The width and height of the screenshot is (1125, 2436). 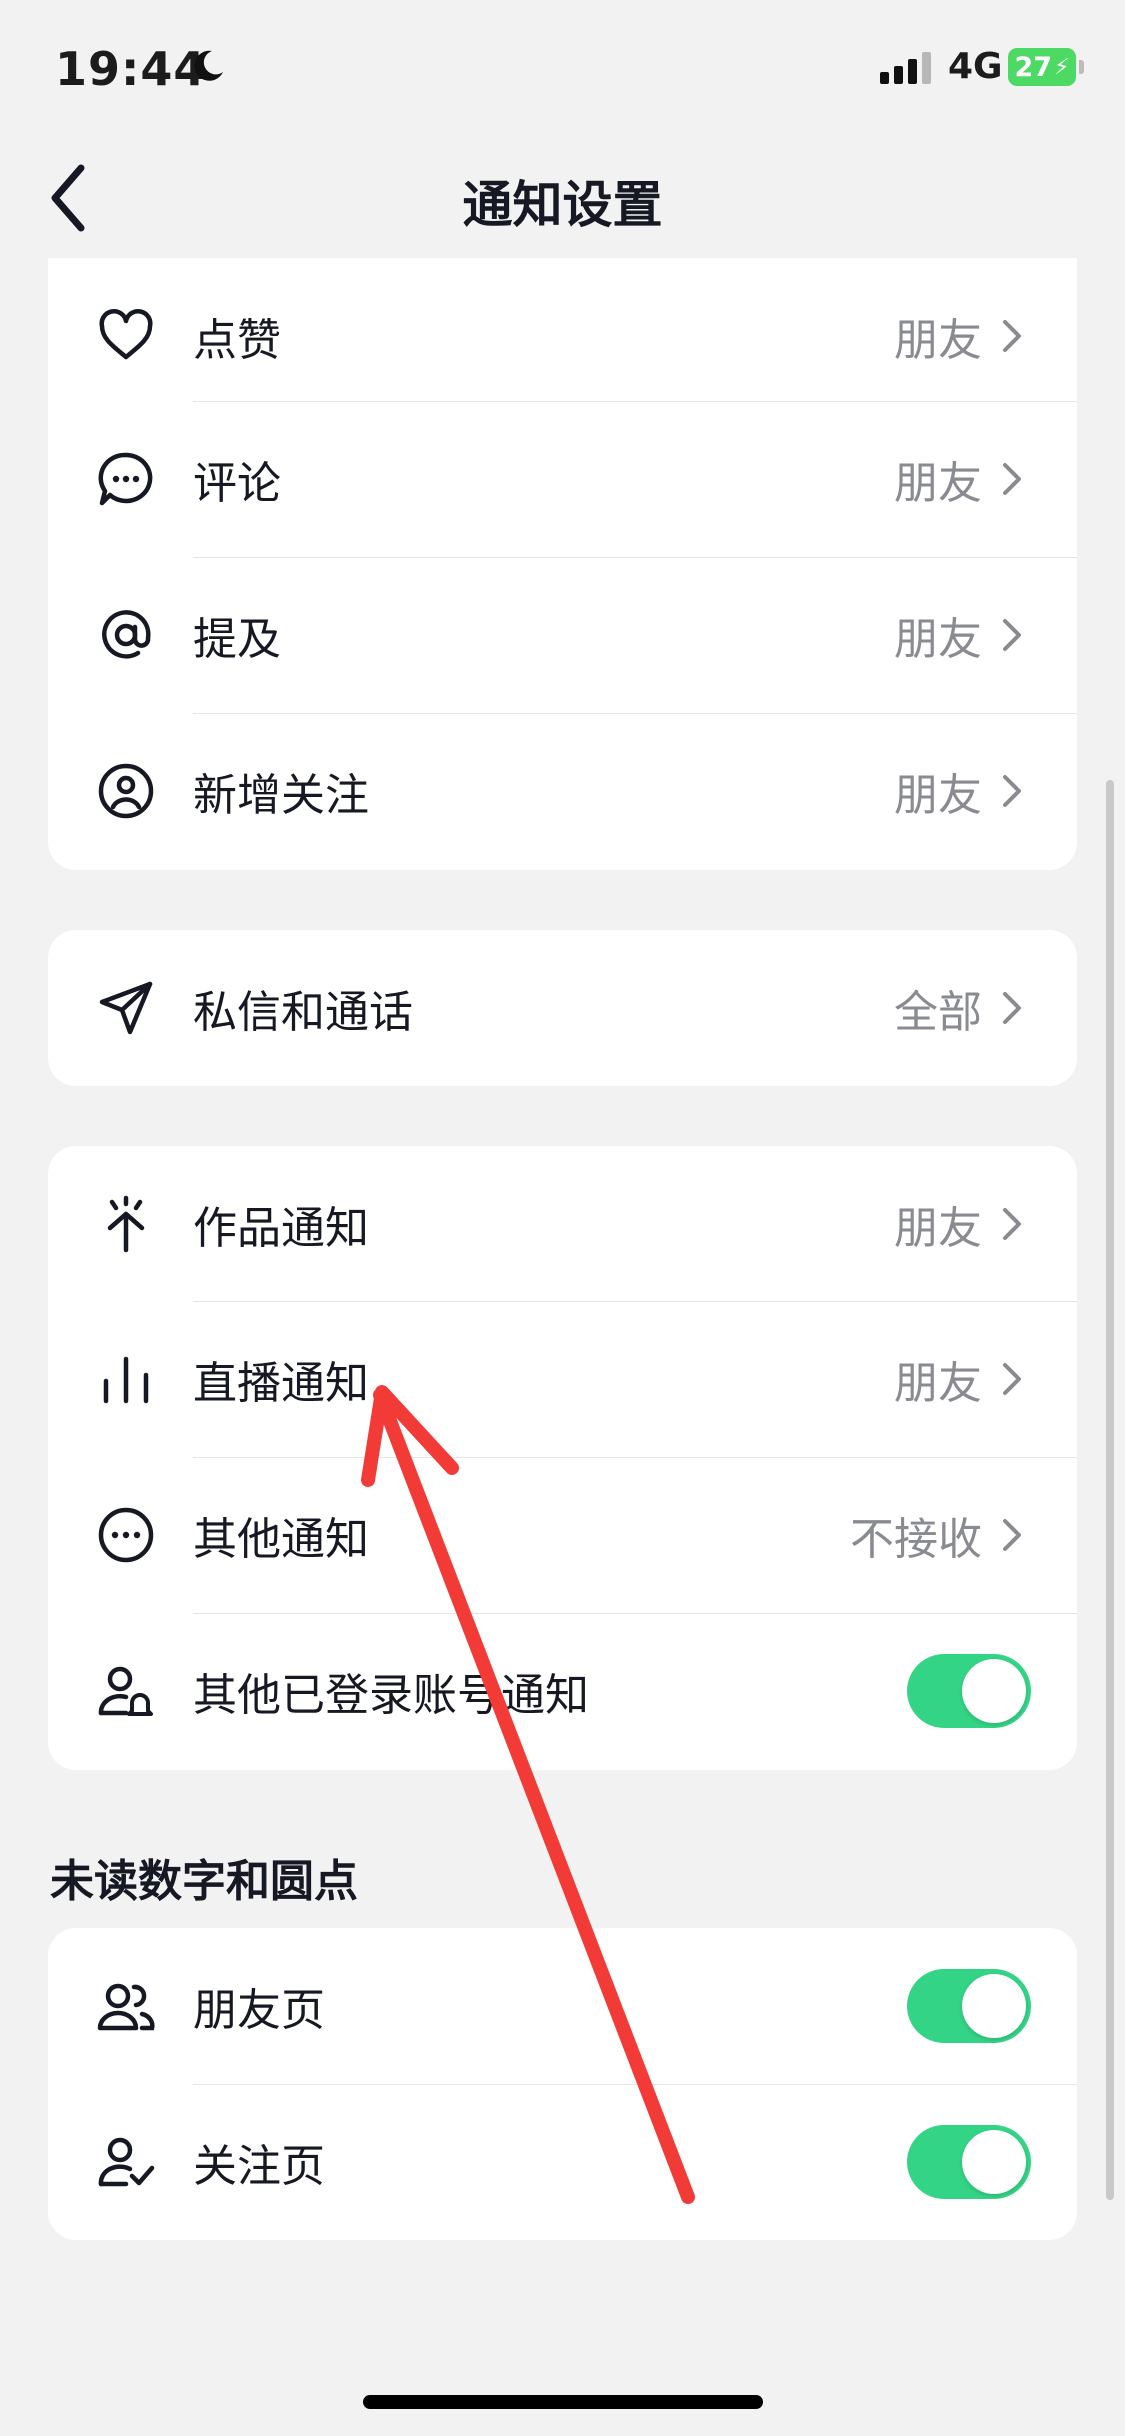 I want to click on heart-icon, so click(x=126, y=334).